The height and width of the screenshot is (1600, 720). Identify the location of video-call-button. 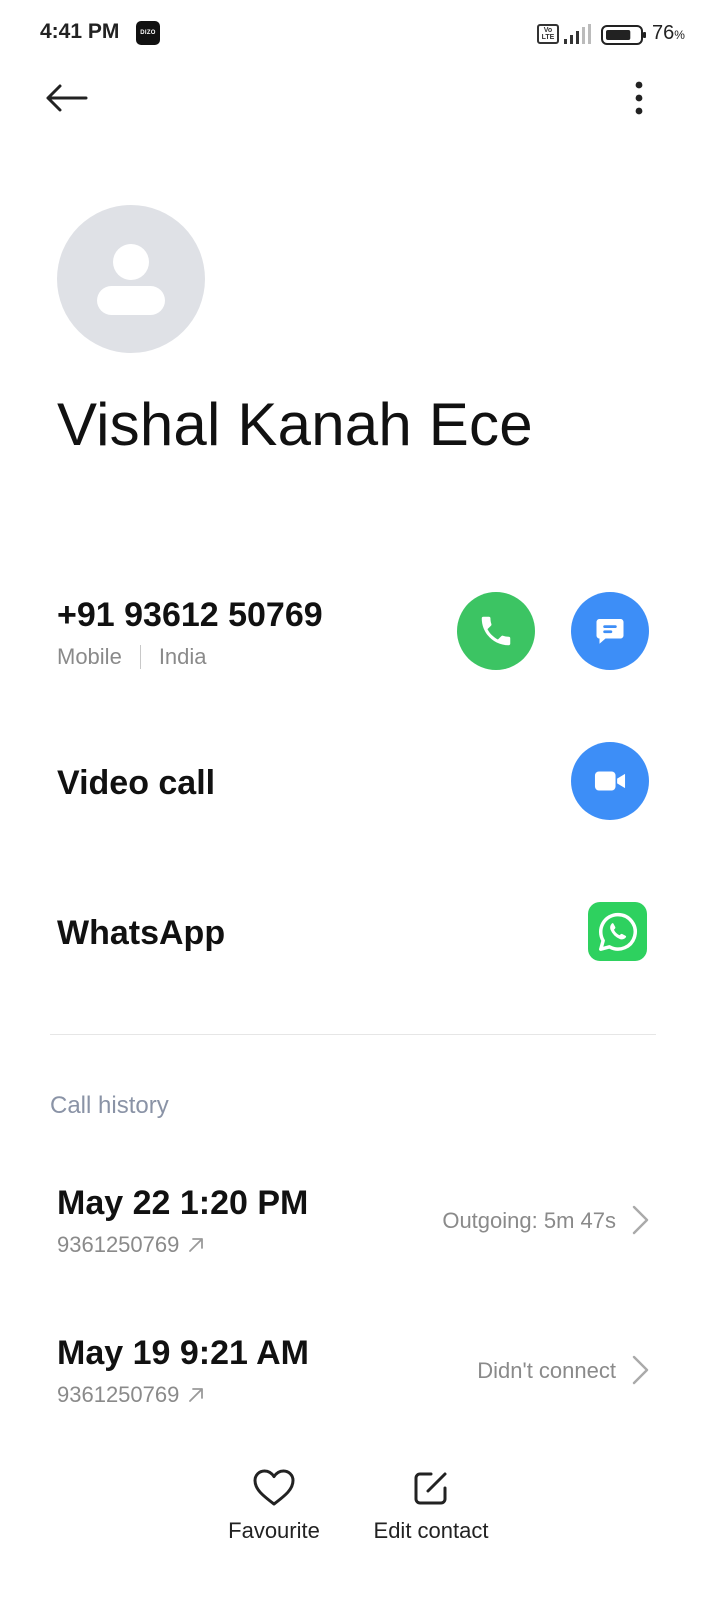
(610, 781).